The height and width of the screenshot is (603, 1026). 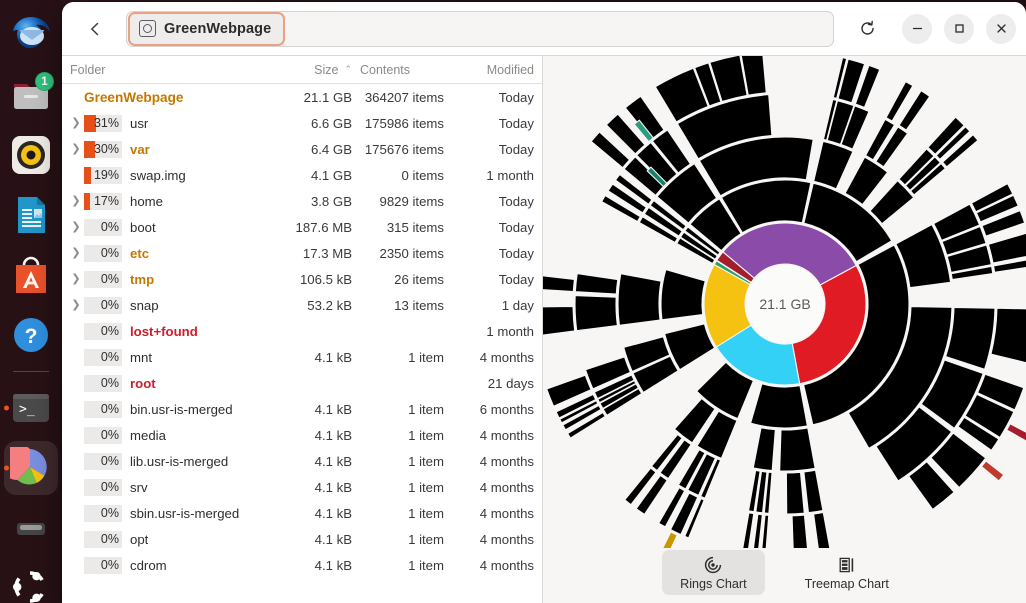 I want to click on table-row: 0% sbin.usr-is-merged 4.1 kB 1 item 4 months, so click(x=302, y=513).